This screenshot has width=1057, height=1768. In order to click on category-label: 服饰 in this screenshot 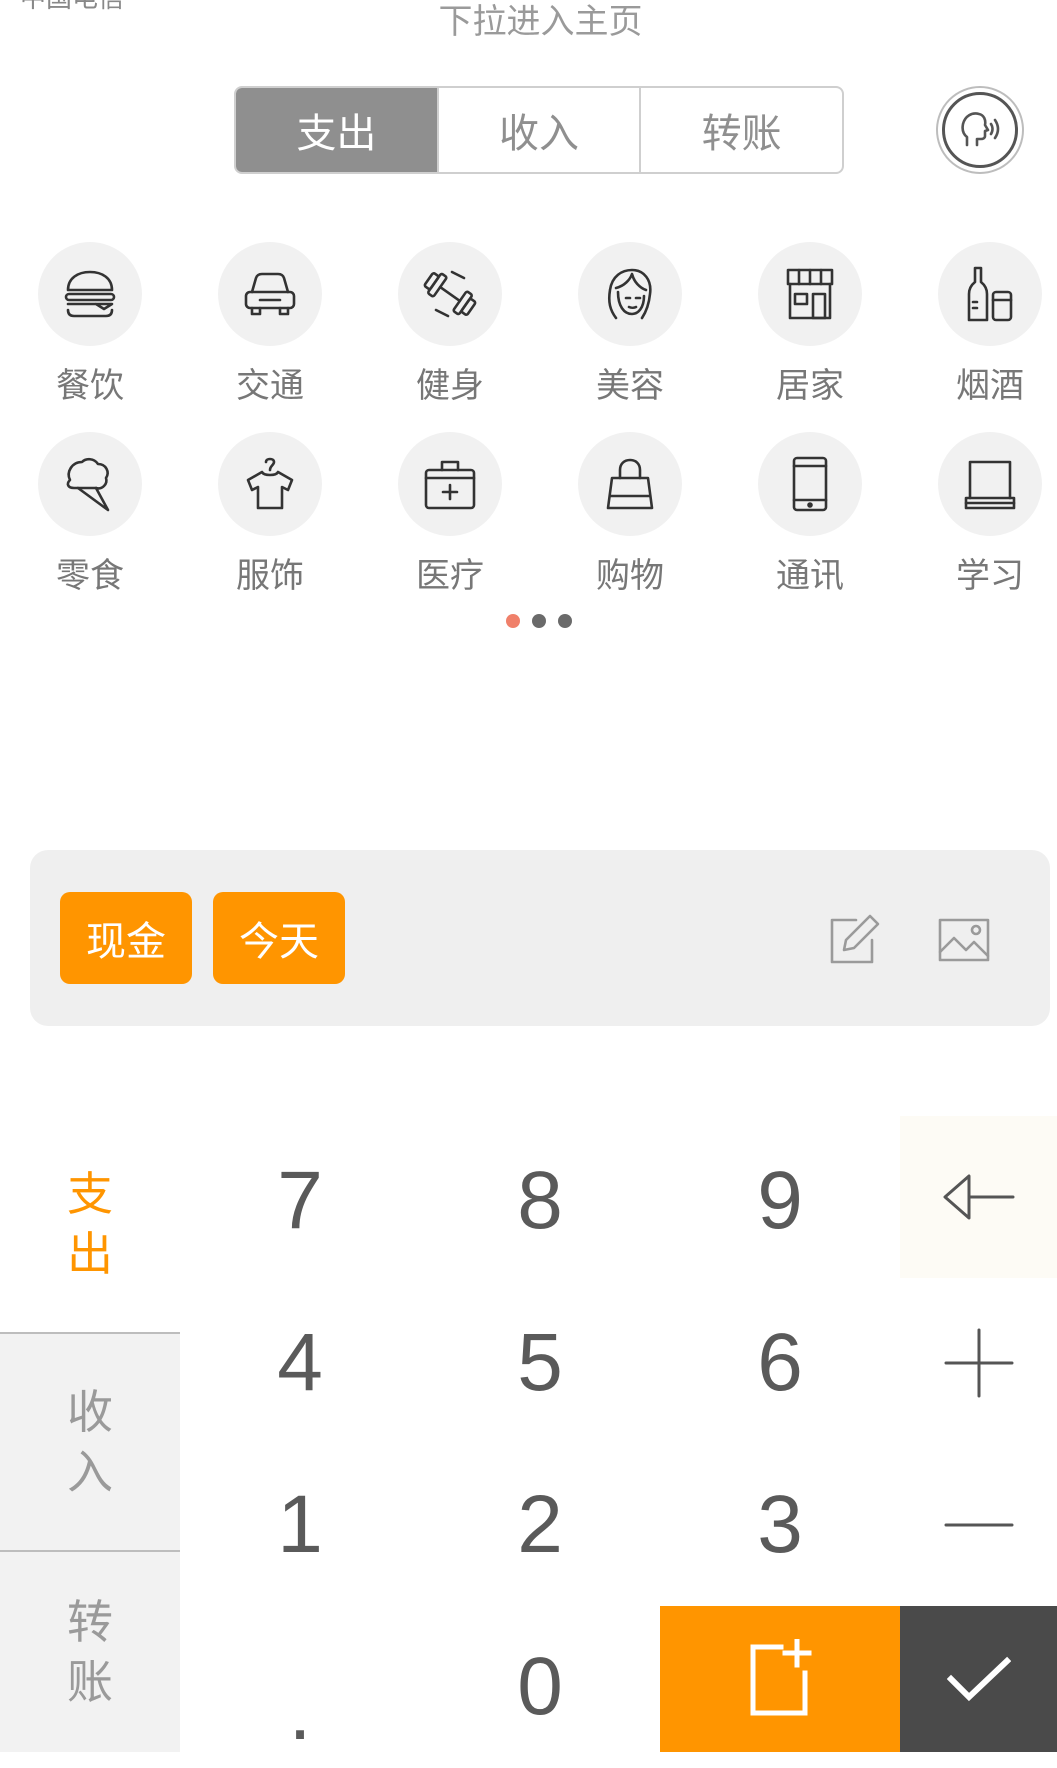, I will do `click(270, 576)`.